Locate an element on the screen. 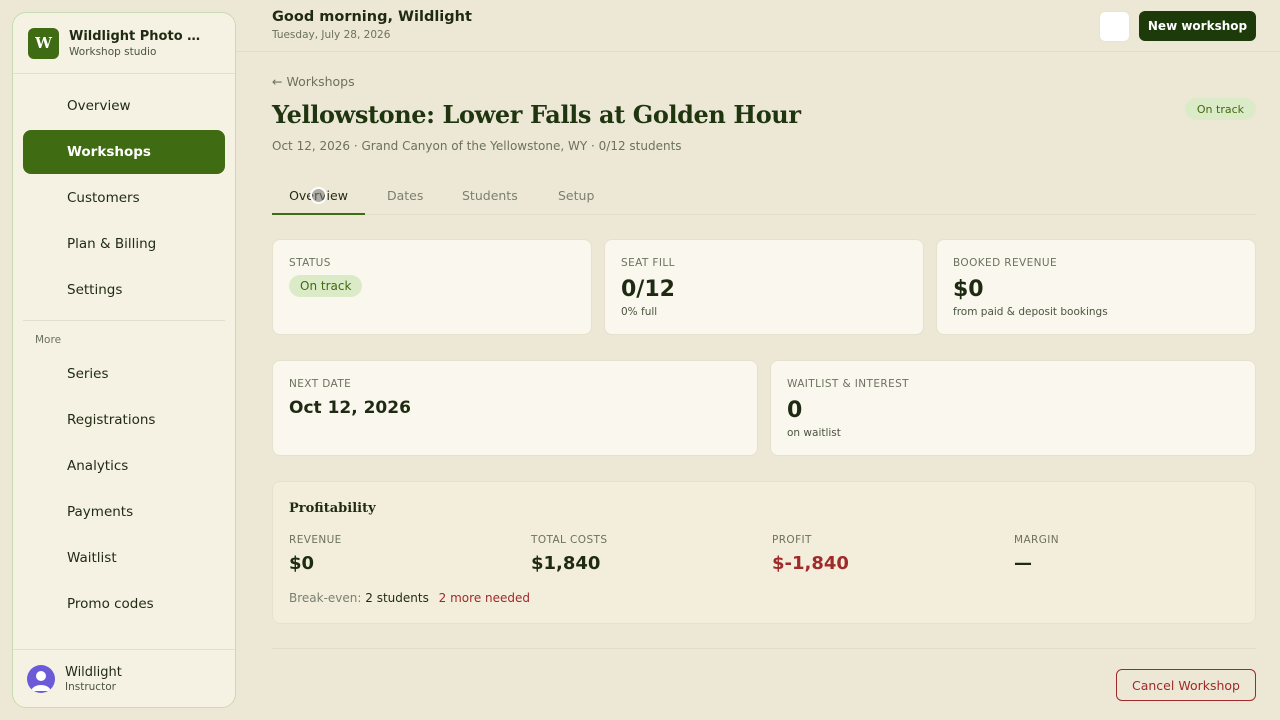 This screenshot has width=1280, height=720. revenue-label: REVENUE is located at coordinates (315, 540).